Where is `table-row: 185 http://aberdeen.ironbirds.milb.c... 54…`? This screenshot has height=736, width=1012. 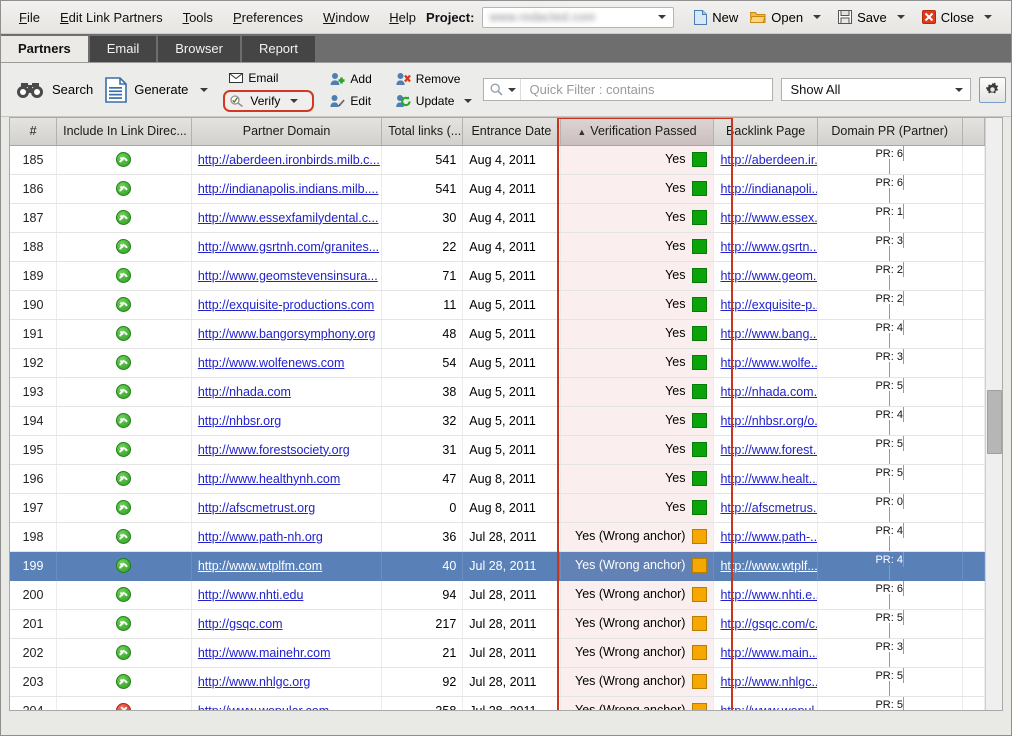 table-row: 185 http://aberdeen.ironbirds.milb.c... 54… is located at coordinates (497, 160).